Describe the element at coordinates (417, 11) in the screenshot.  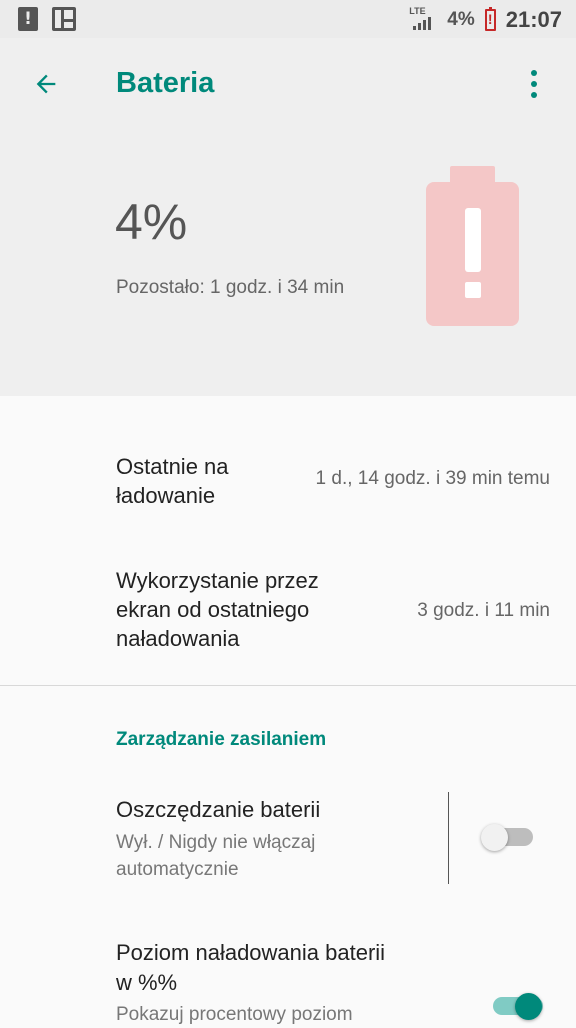
I see `network-type-label: LTE` at that location.